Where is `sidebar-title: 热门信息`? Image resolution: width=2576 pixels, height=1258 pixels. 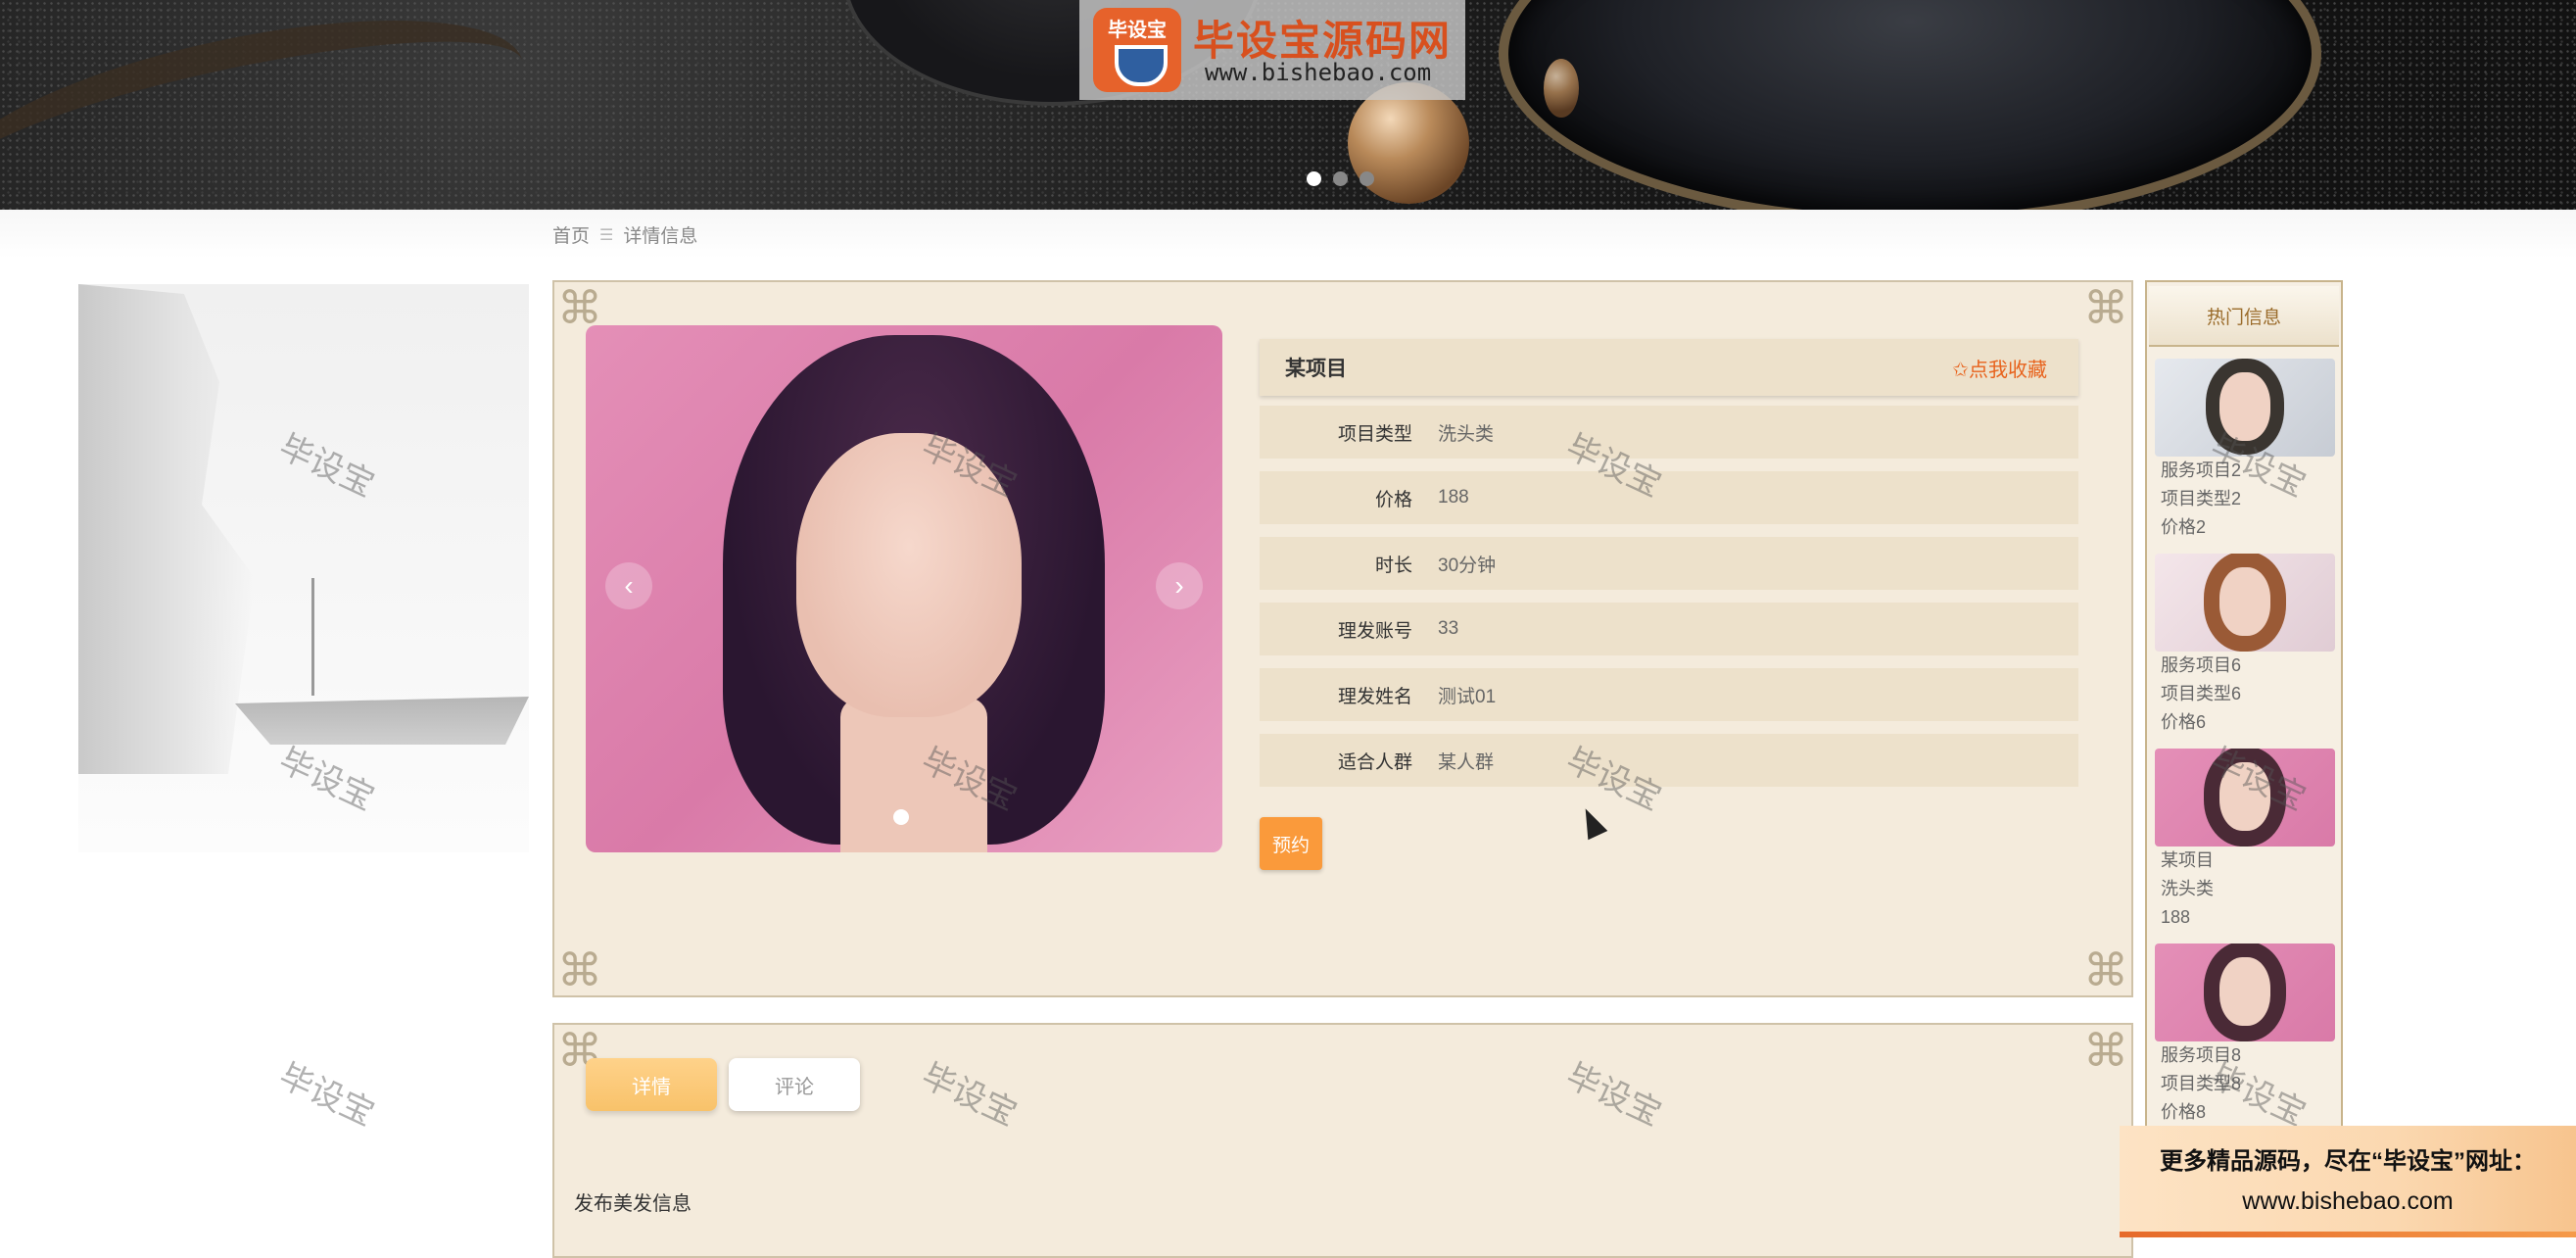 sidebar-title: 热门信息 is located at coordinates (2244, 316).